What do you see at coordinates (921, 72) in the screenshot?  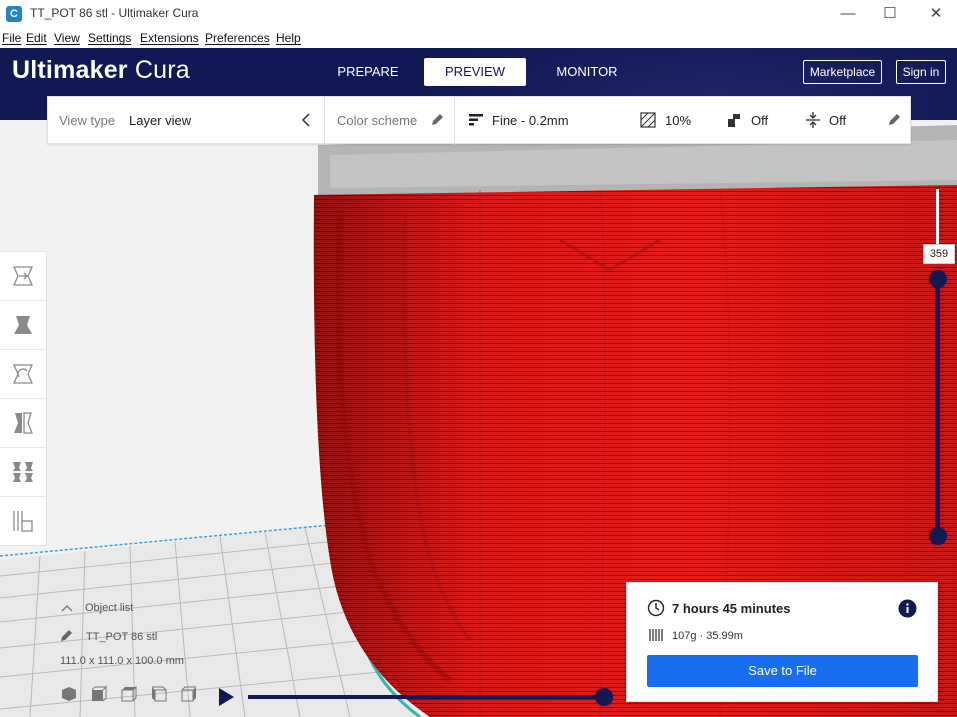 I see `sign-in-button: Sign in` at bounding box center [921, 72].